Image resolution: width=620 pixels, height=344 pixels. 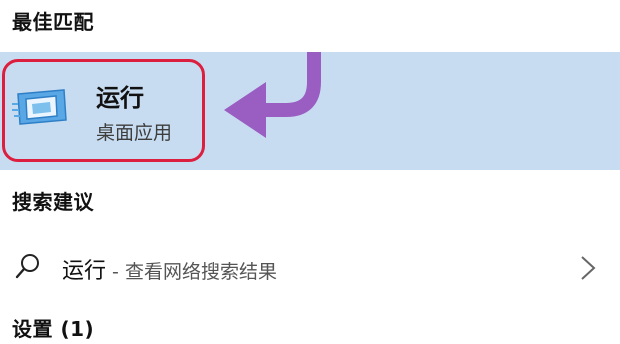 What do you see at coordinates (120, 98) in the screenshot?
I see `app-name: 运行` at bounding box center [120, 98].